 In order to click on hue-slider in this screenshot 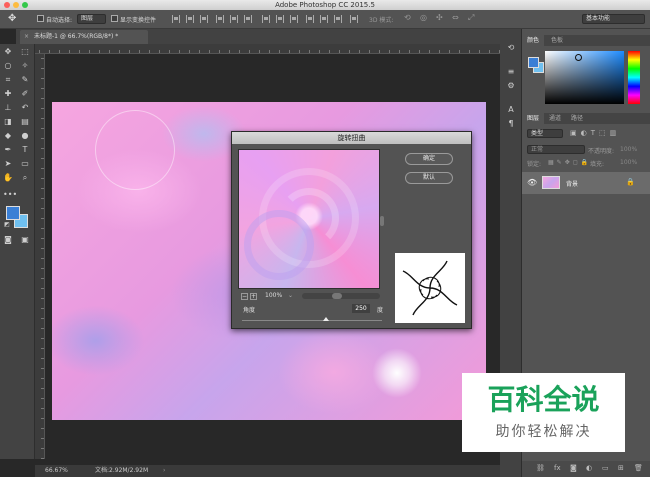, I will do `click(634, 77)`.